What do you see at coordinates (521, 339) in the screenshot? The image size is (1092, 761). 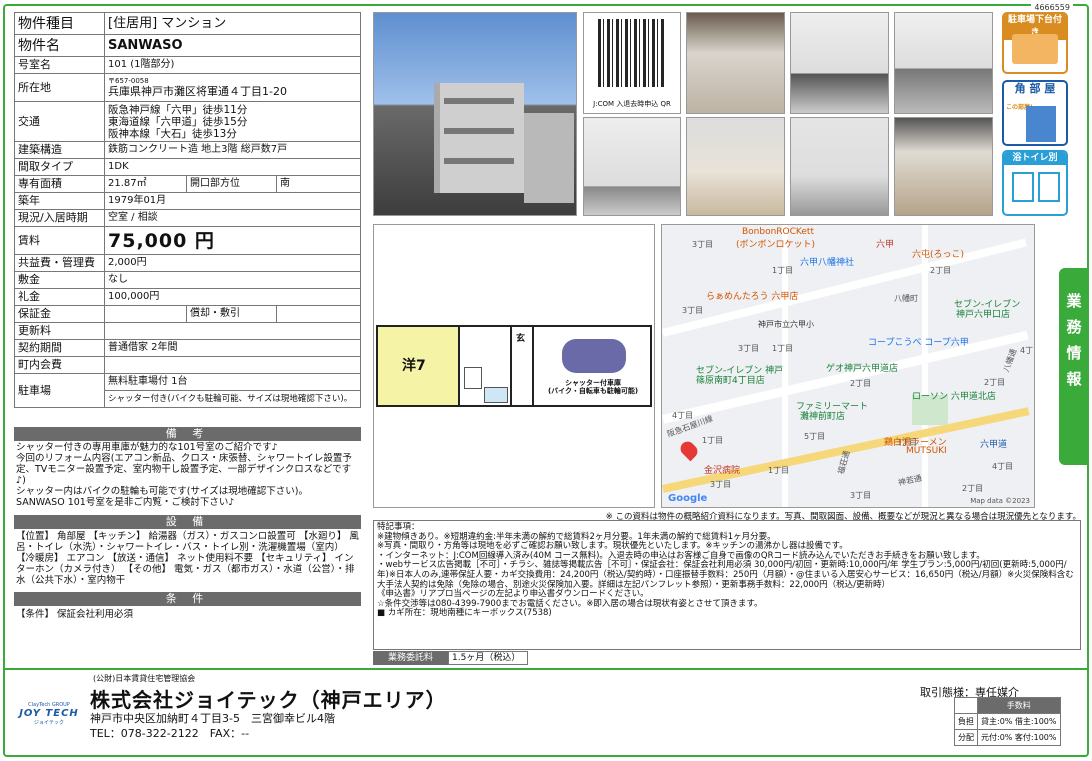 I see `entrance-label: 玄` at bounding box center [521, 339].